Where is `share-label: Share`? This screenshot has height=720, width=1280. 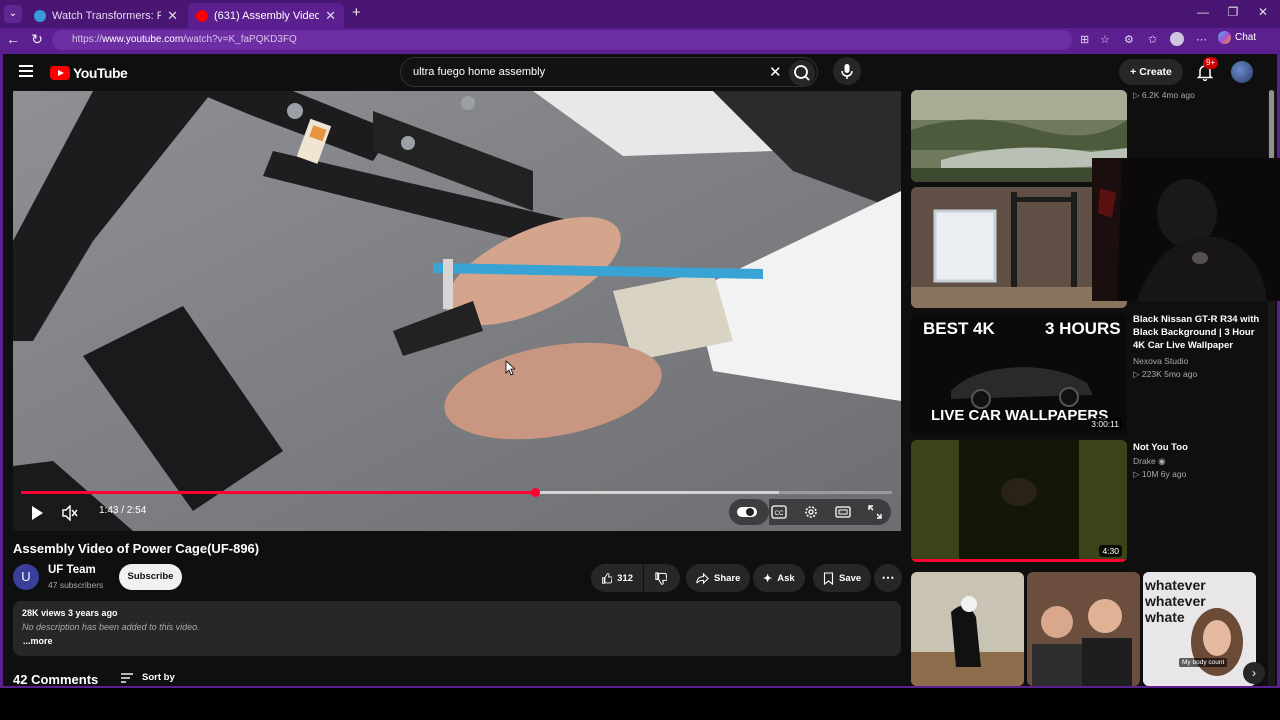 share-label: Share is located at coordinates (727, 578).